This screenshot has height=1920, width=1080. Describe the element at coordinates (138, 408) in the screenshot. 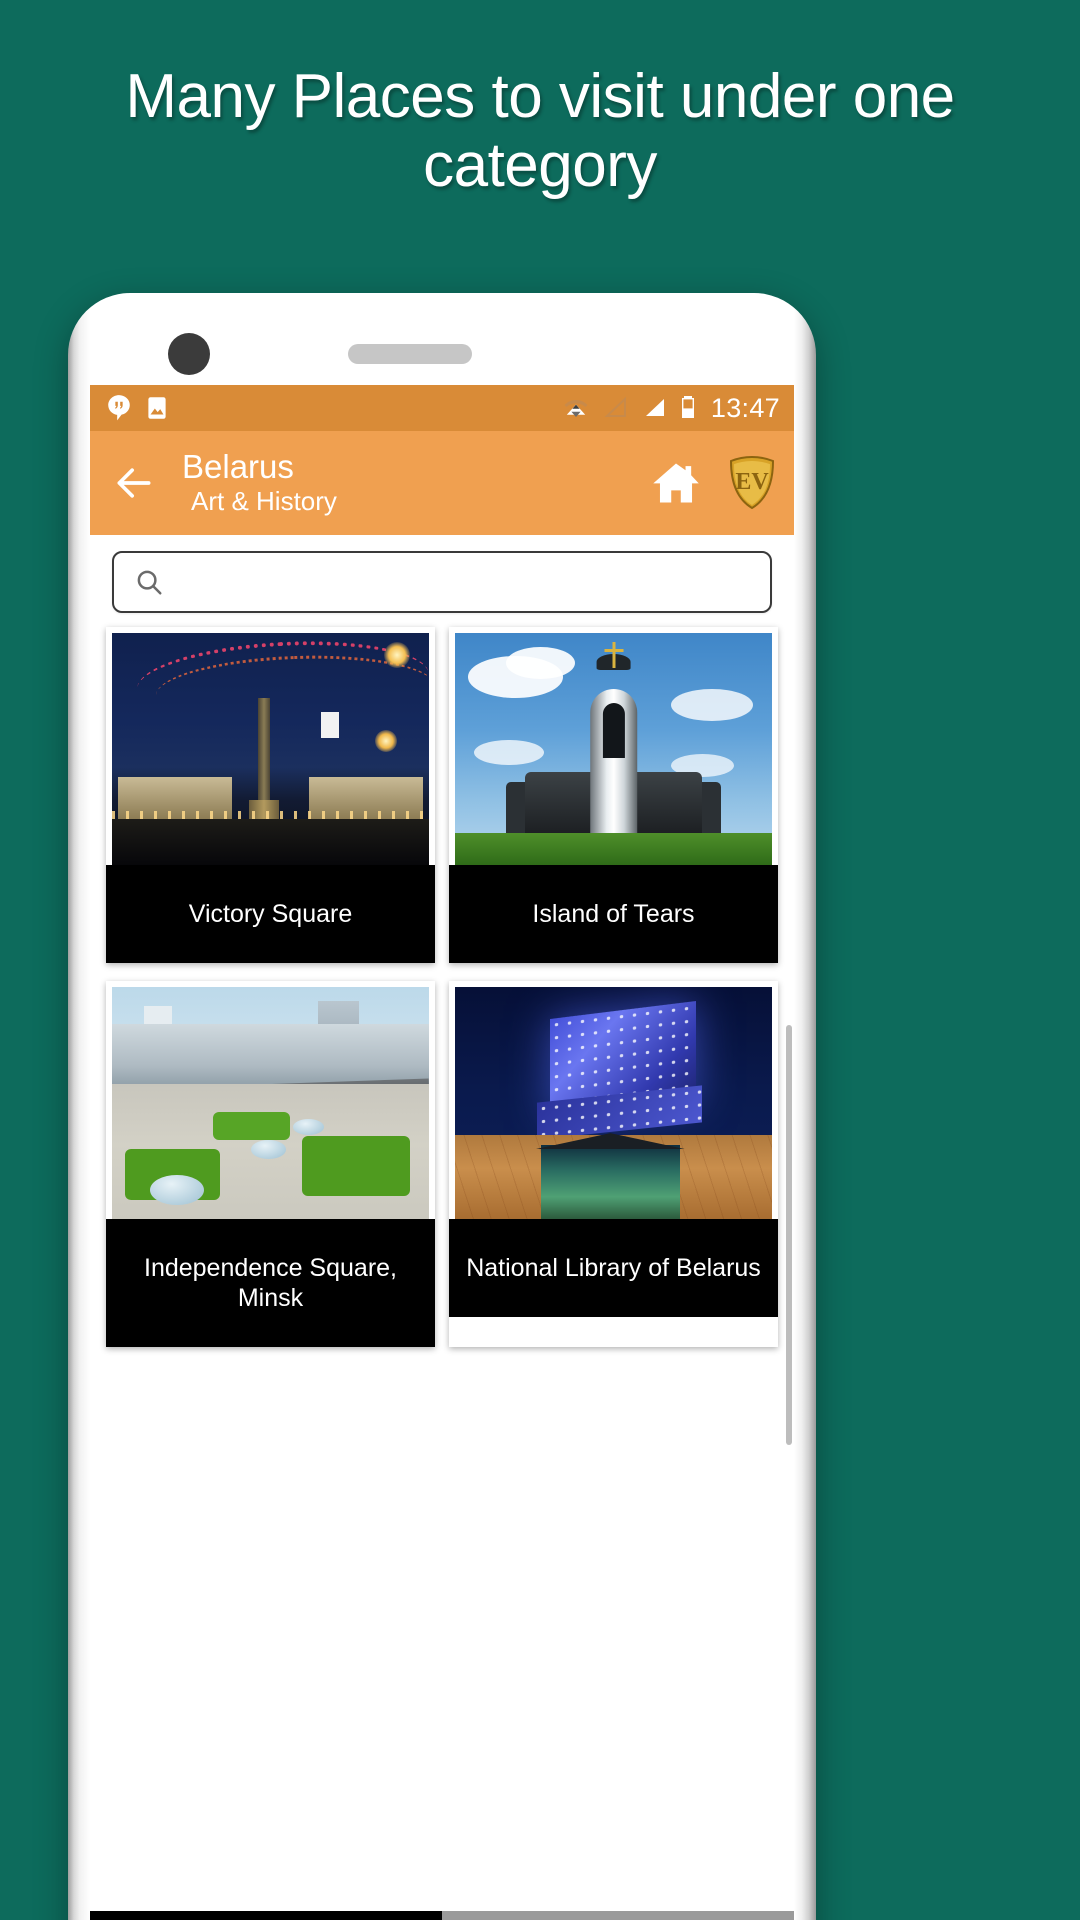

I see `status-bar-left-icons` at that location.